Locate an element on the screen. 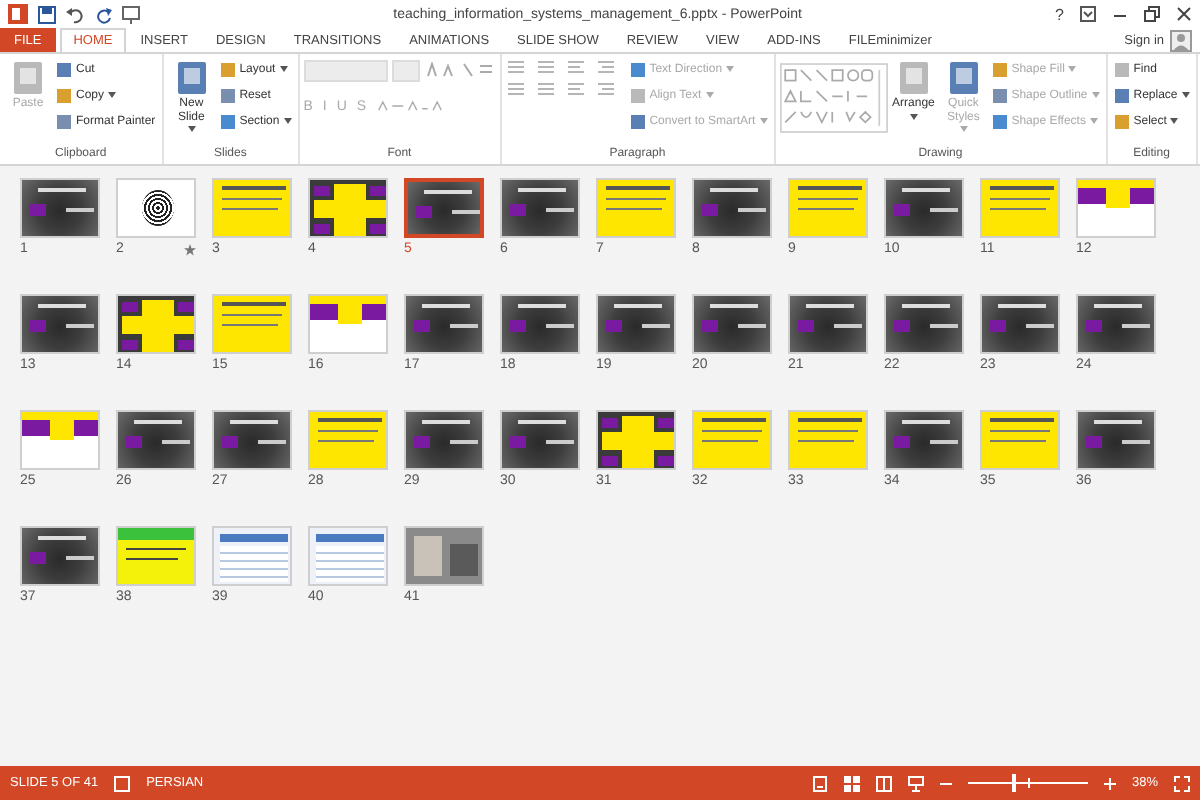 This screenshot has width=1200, height=800. restore-icon is located at coordinates (1152, 14).